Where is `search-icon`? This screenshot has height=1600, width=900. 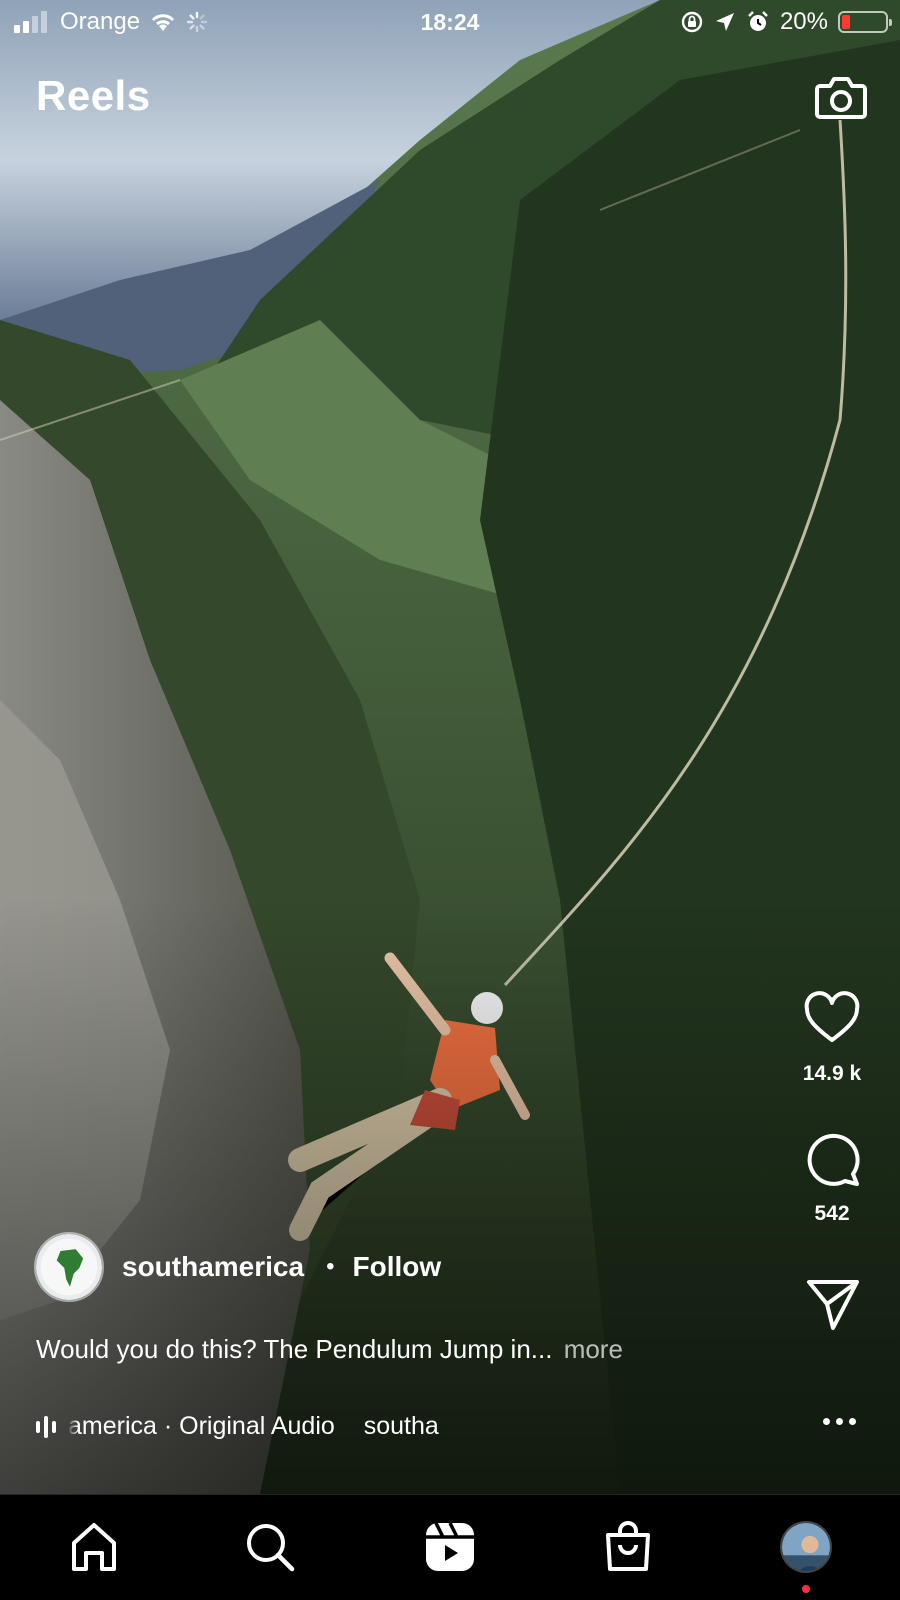 search-icon is located at coordinates (271, 1548).